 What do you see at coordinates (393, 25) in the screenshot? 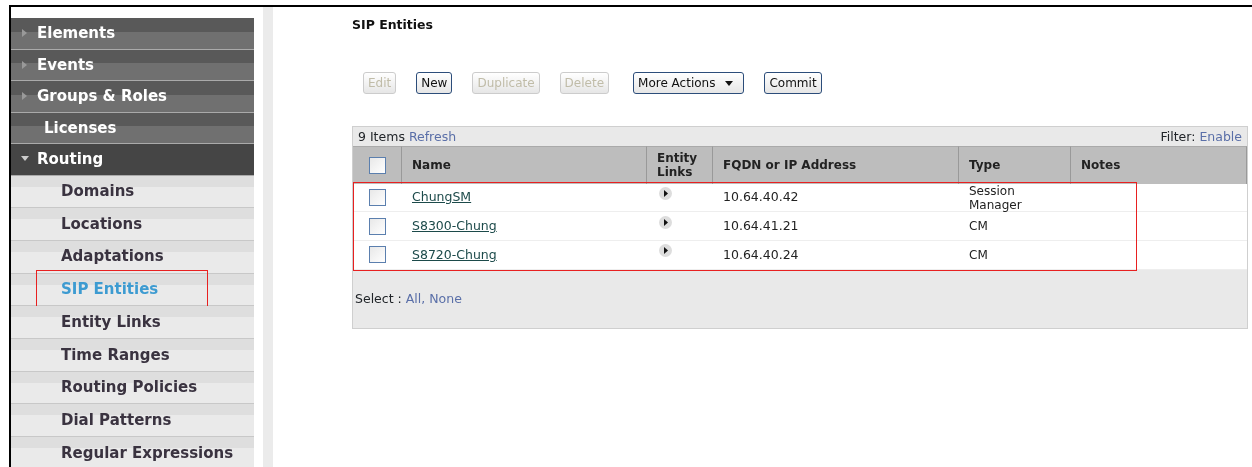
I see `page-title: SIP Entities` at bounding box center [393, 25].